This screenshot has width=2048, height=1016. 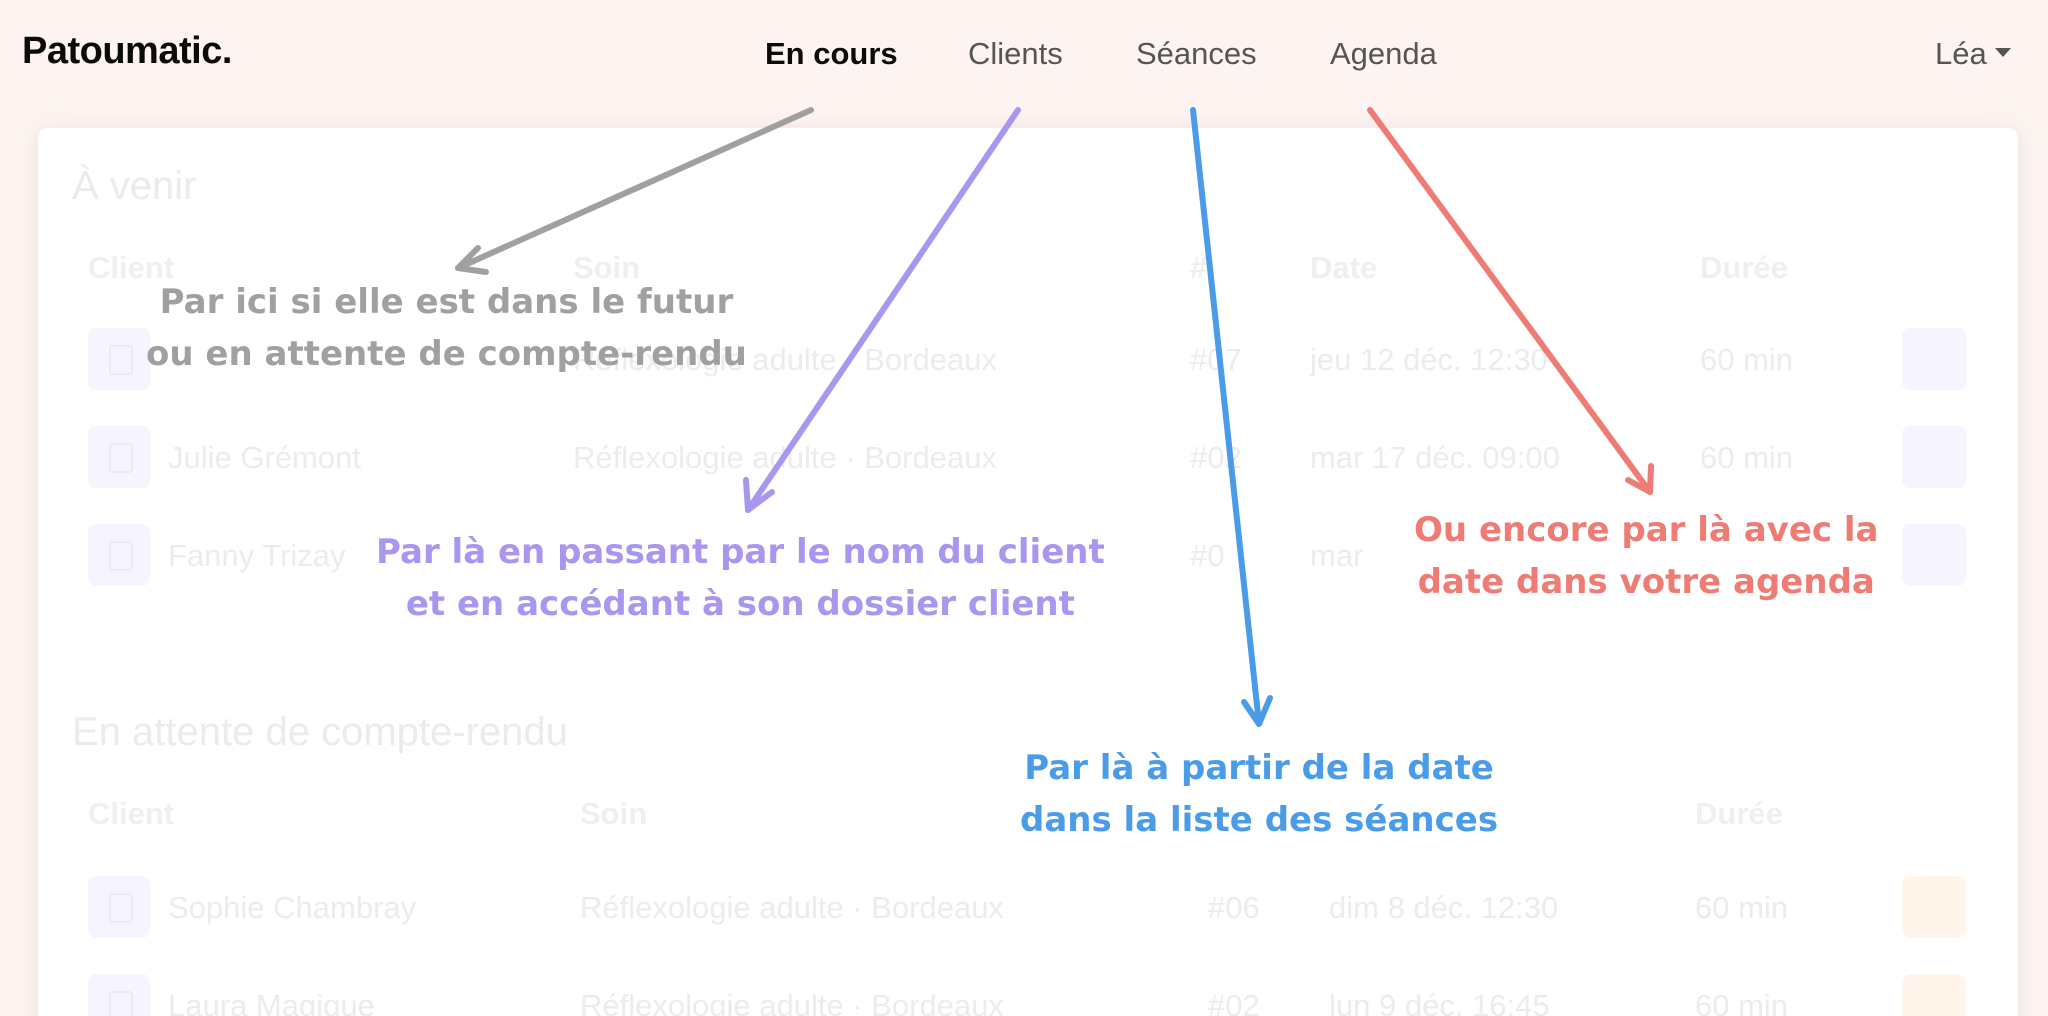 I want to click on arrow-purple, so click(x=882, y=310).